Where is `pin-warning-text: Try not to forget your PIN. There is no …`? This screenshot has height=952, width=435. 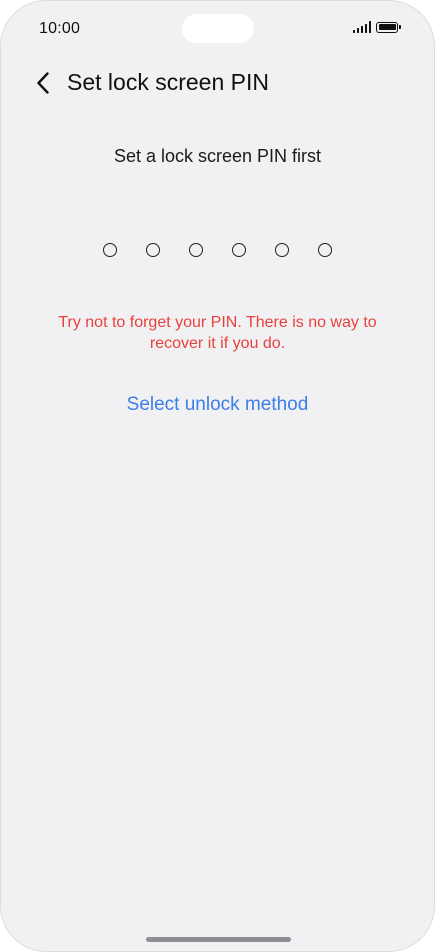
pin-warning-text: Try not to forget your PIN. There is no … is located at coordinates (217, 333).